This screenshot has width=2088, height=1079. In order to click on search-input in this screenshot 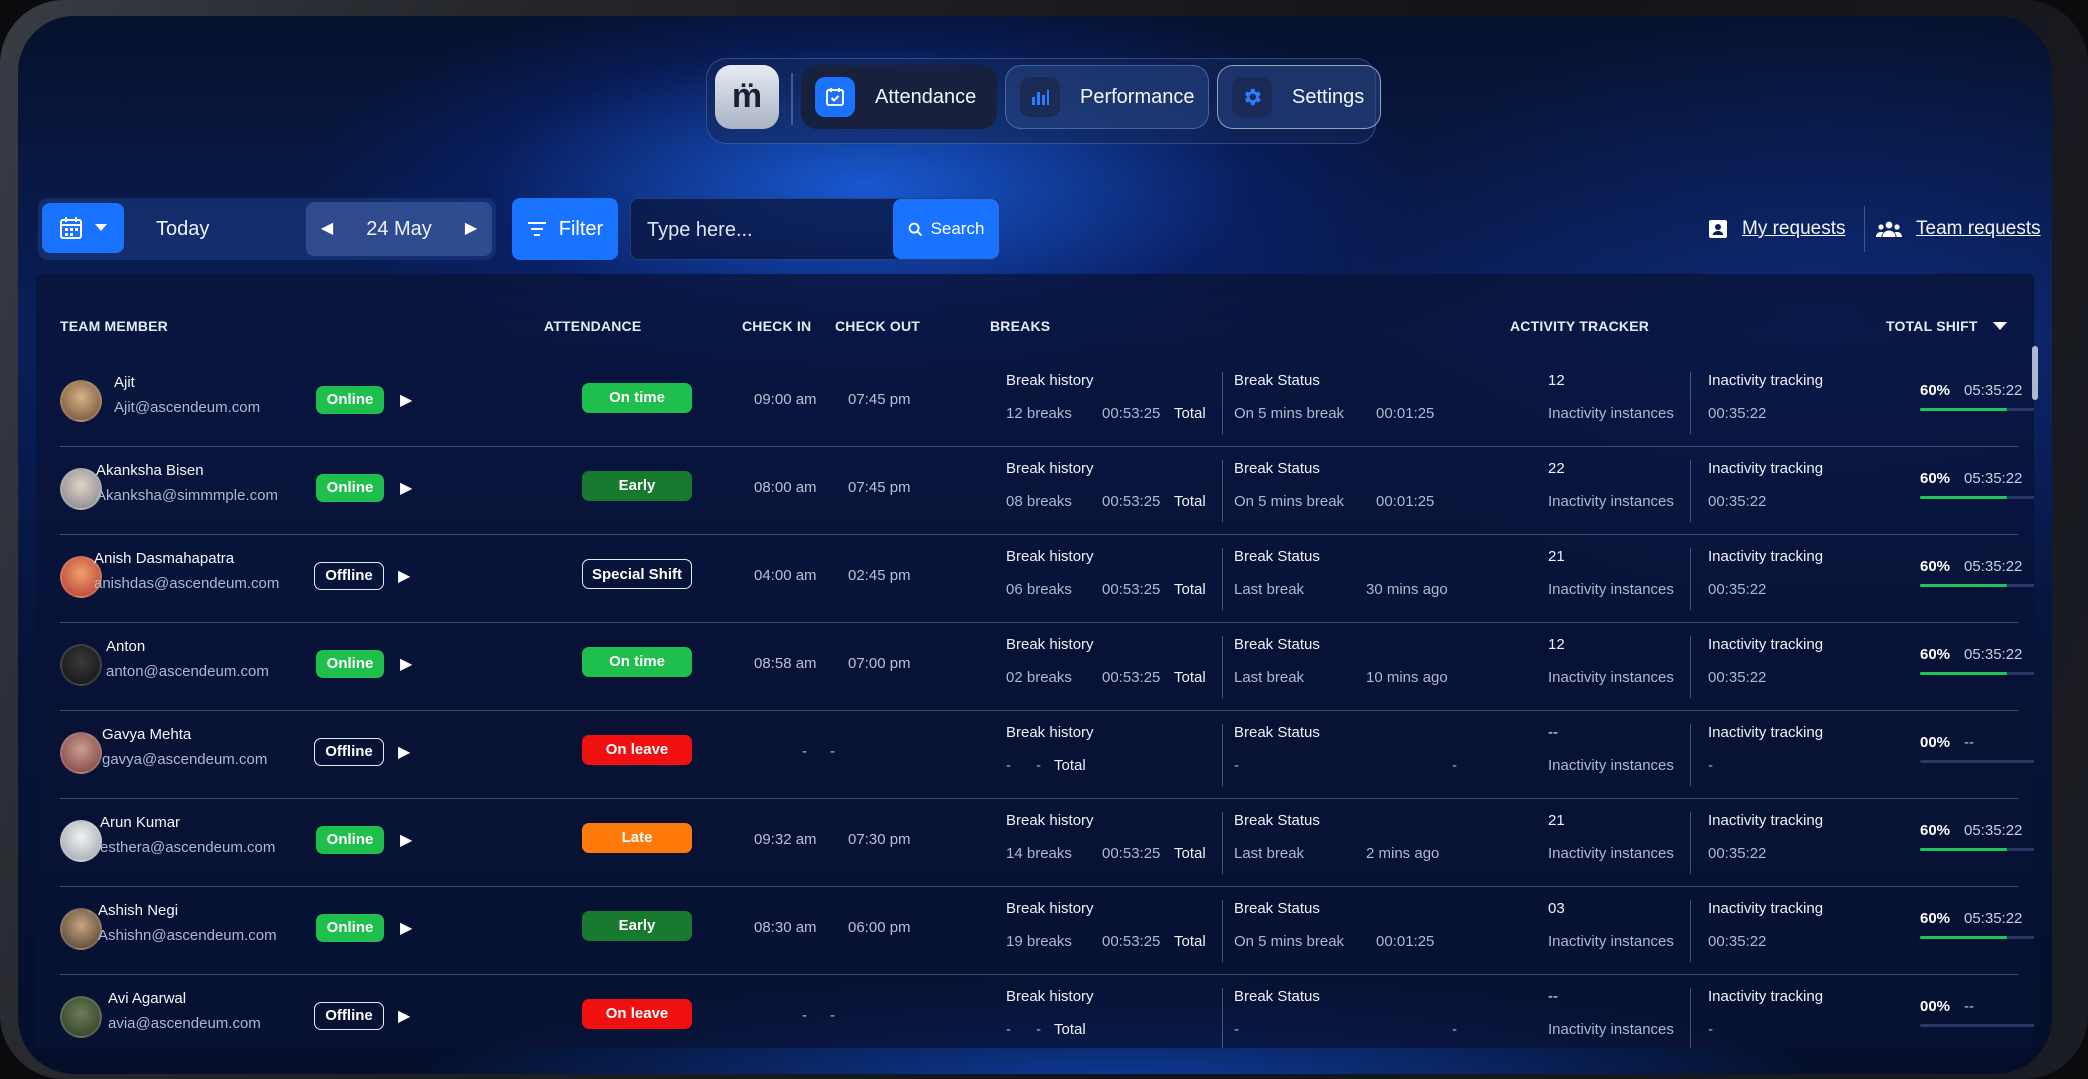, I will do `click(767, 230)`.